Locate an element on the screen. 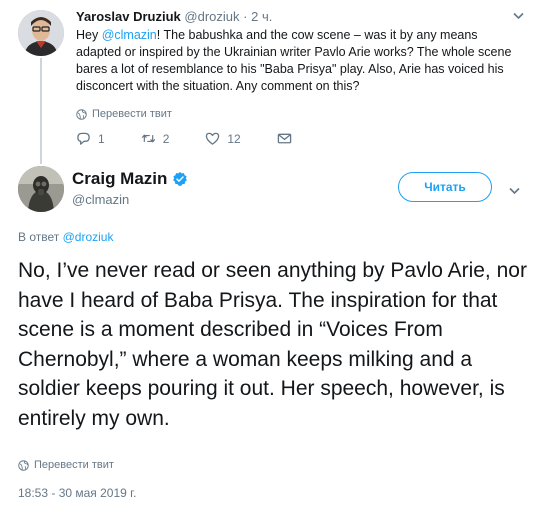 The width and height of the screenshot is (538, 505). mention-link: @clmazin is located at coordinates (129, 35).